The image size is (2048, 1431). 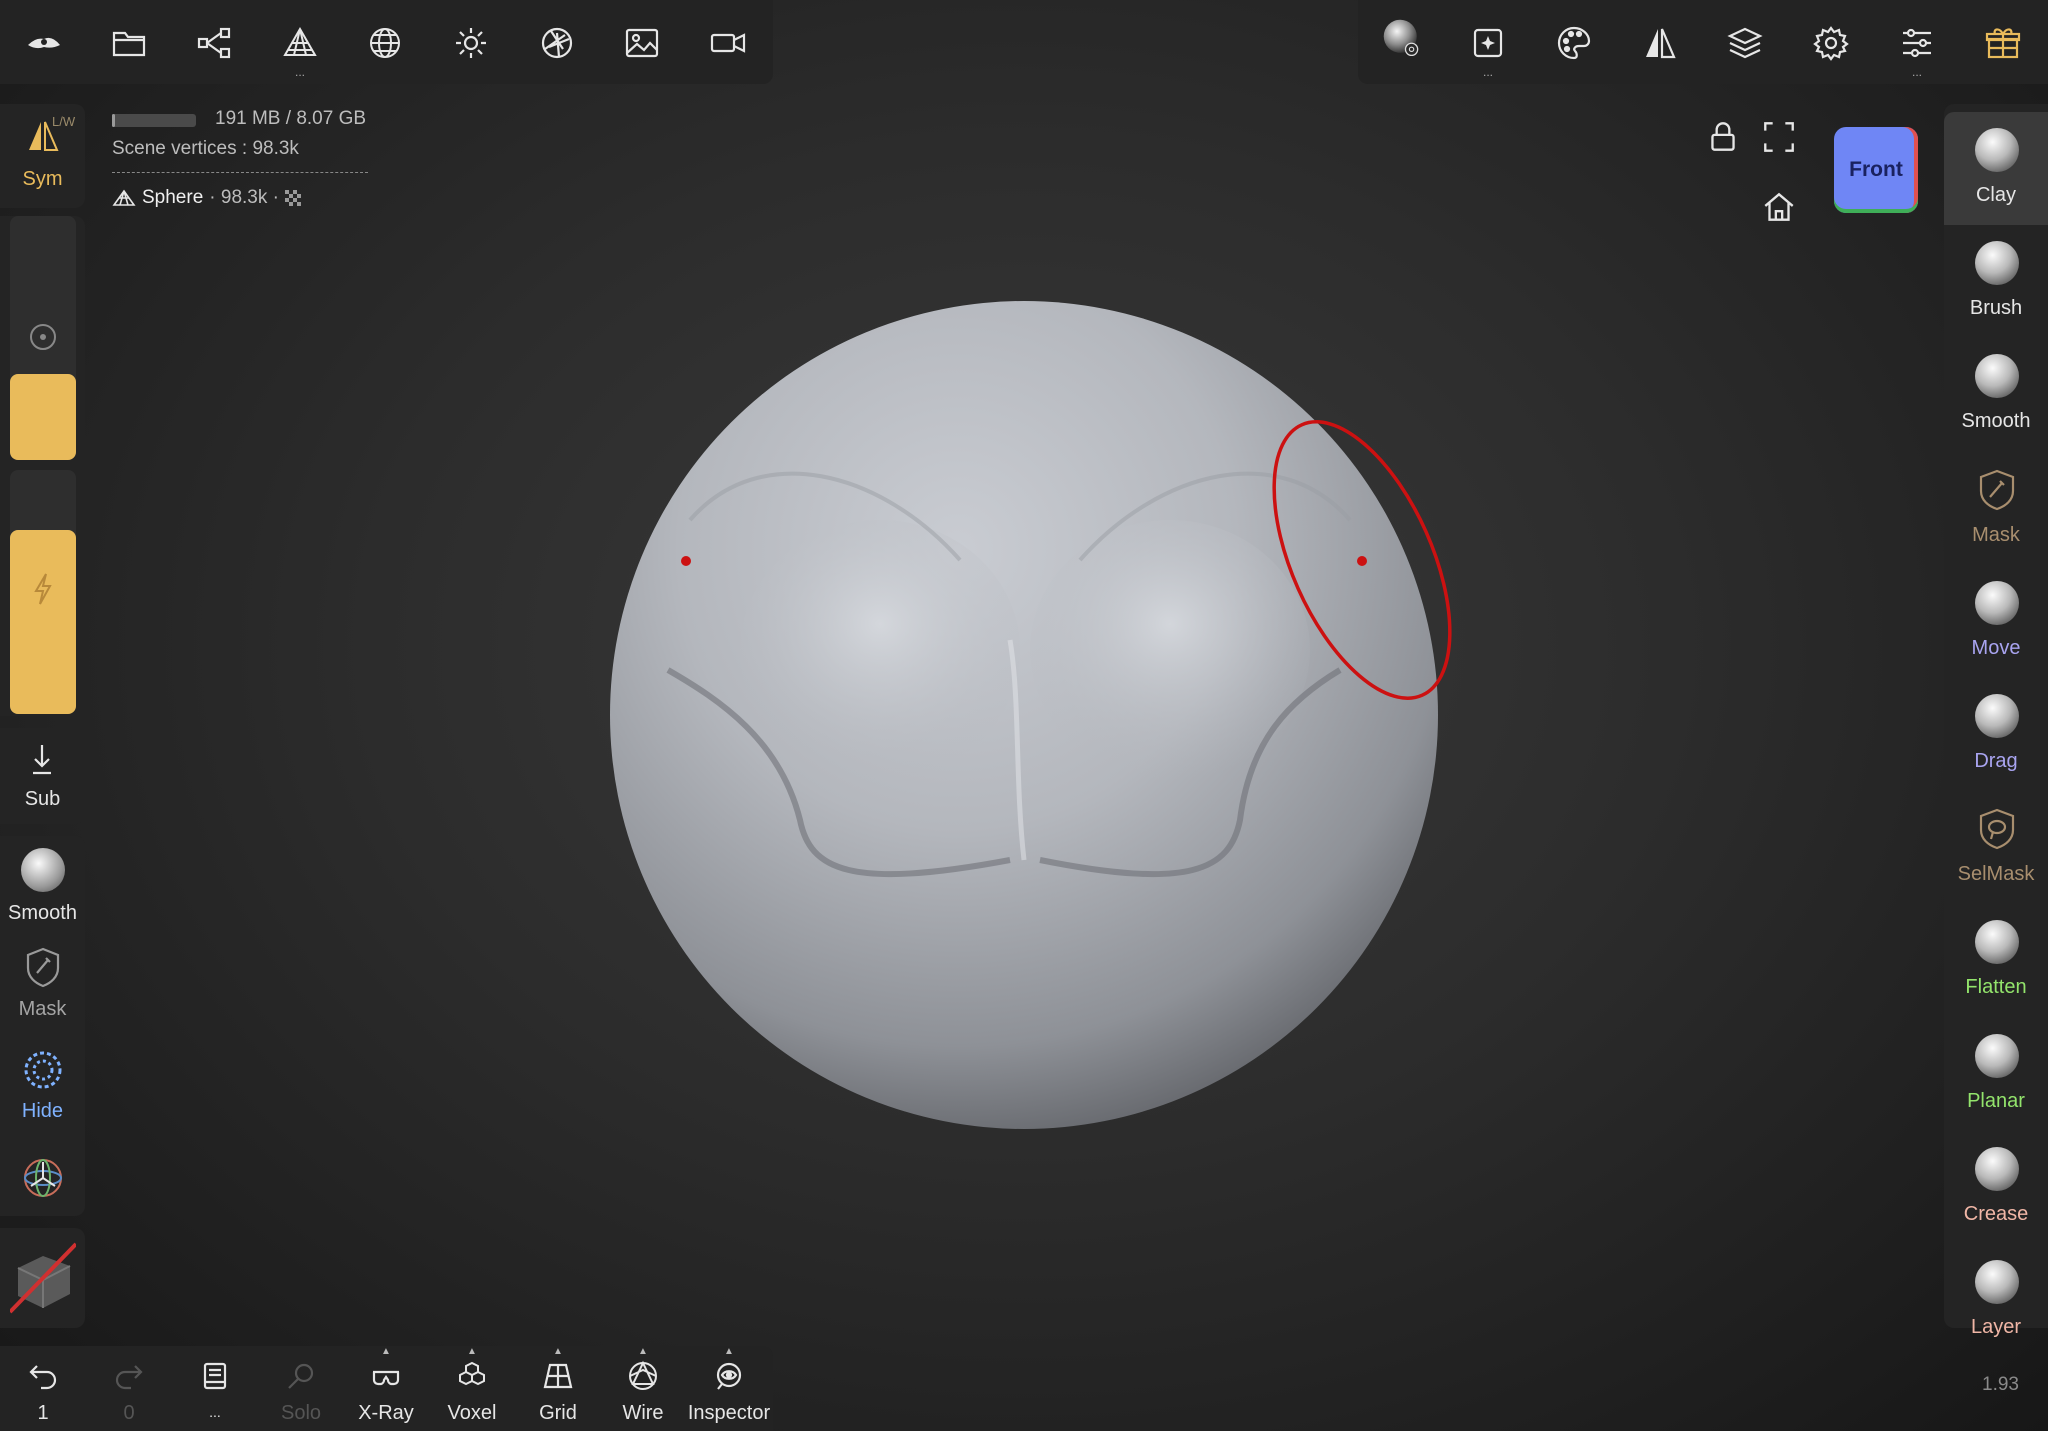 What do you see at coordinates (173, 197) in the screenshot?
I see `object-name: Sphere` at bounding box center [173, 197].